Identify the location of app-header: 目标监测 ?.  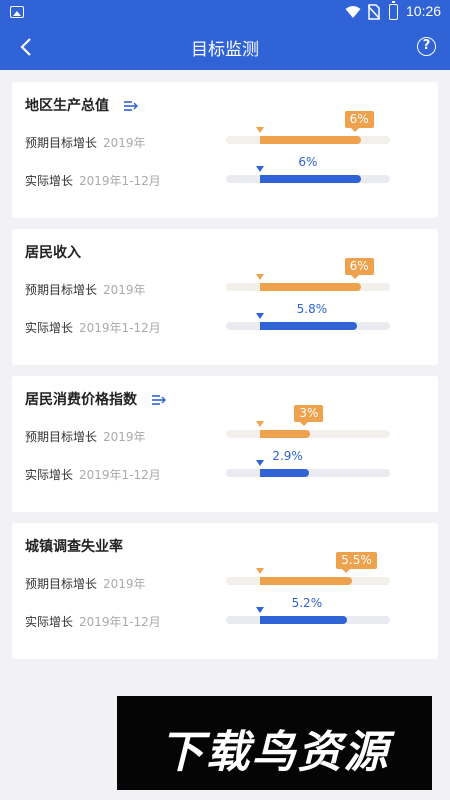
(225, 47).